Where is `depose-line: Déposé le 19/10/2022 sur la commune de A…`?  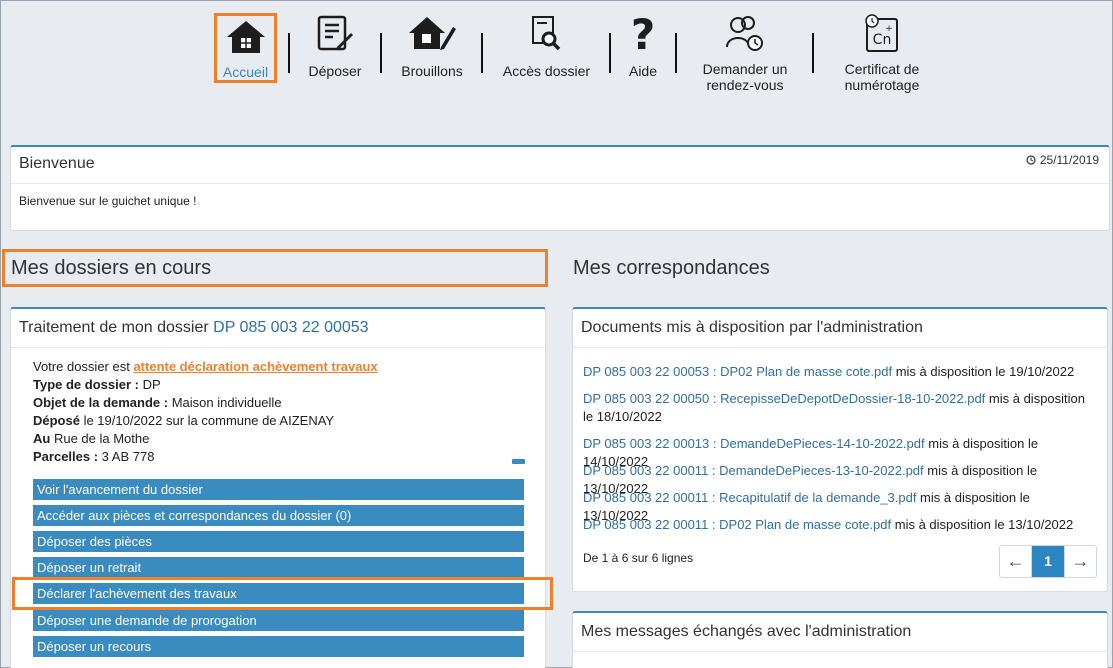
depose-line: Déposé le 19/10/2022 sur la commune de A… is located at coordinates (205, 421).